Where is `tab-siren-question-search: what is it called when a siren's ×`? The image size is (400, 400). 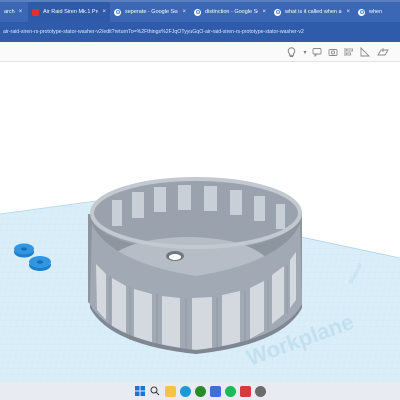 tab-siren-question-search: what is it called when a siren's × is located at coordinates (312, 12).